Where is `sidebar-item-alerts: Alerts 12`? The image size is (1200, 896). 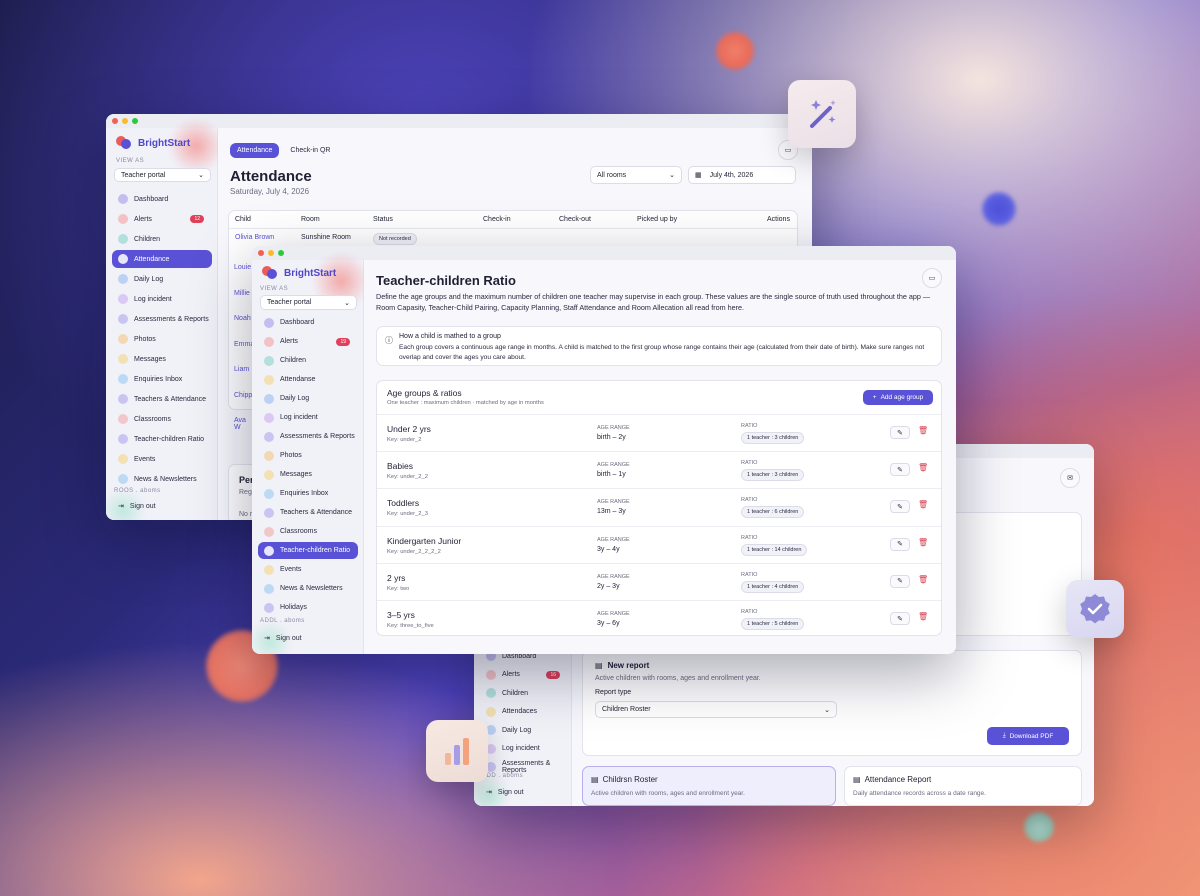
sidebar-item-alerts: Alerts 12 is located at coordinates (162, 219).